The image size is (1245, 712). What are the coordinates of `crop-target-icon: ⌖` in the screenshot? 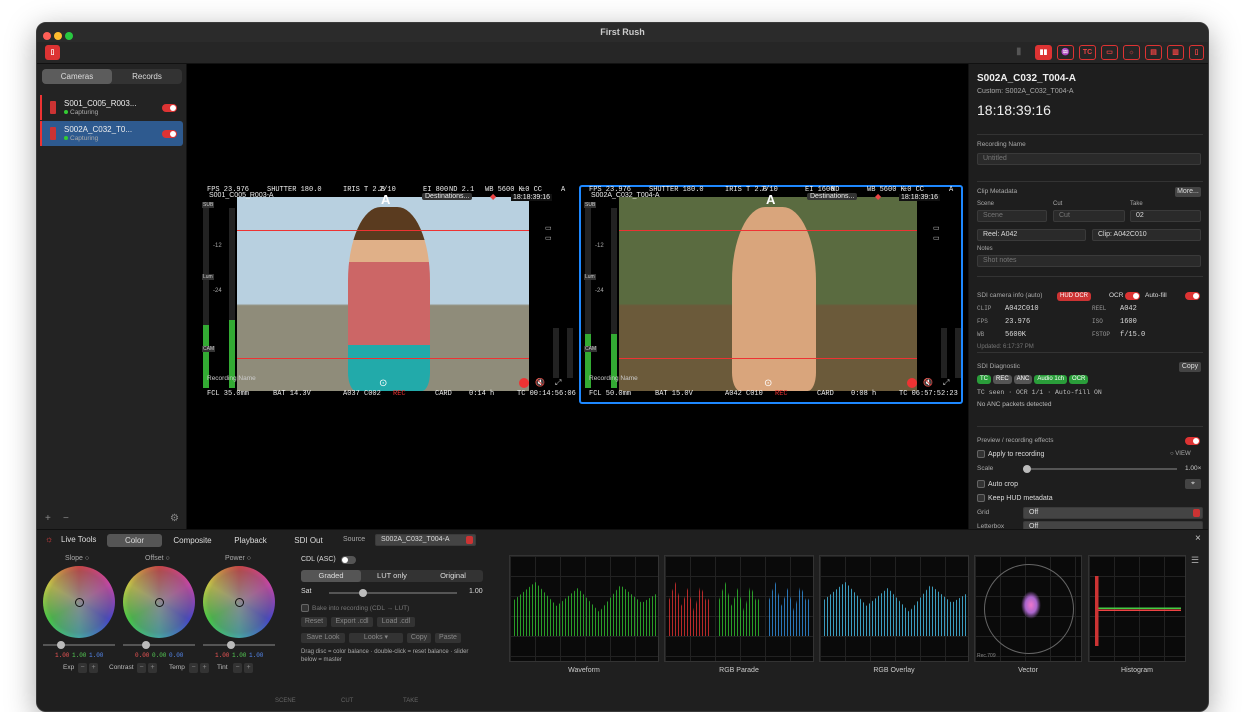 It's located at (1193, 484).